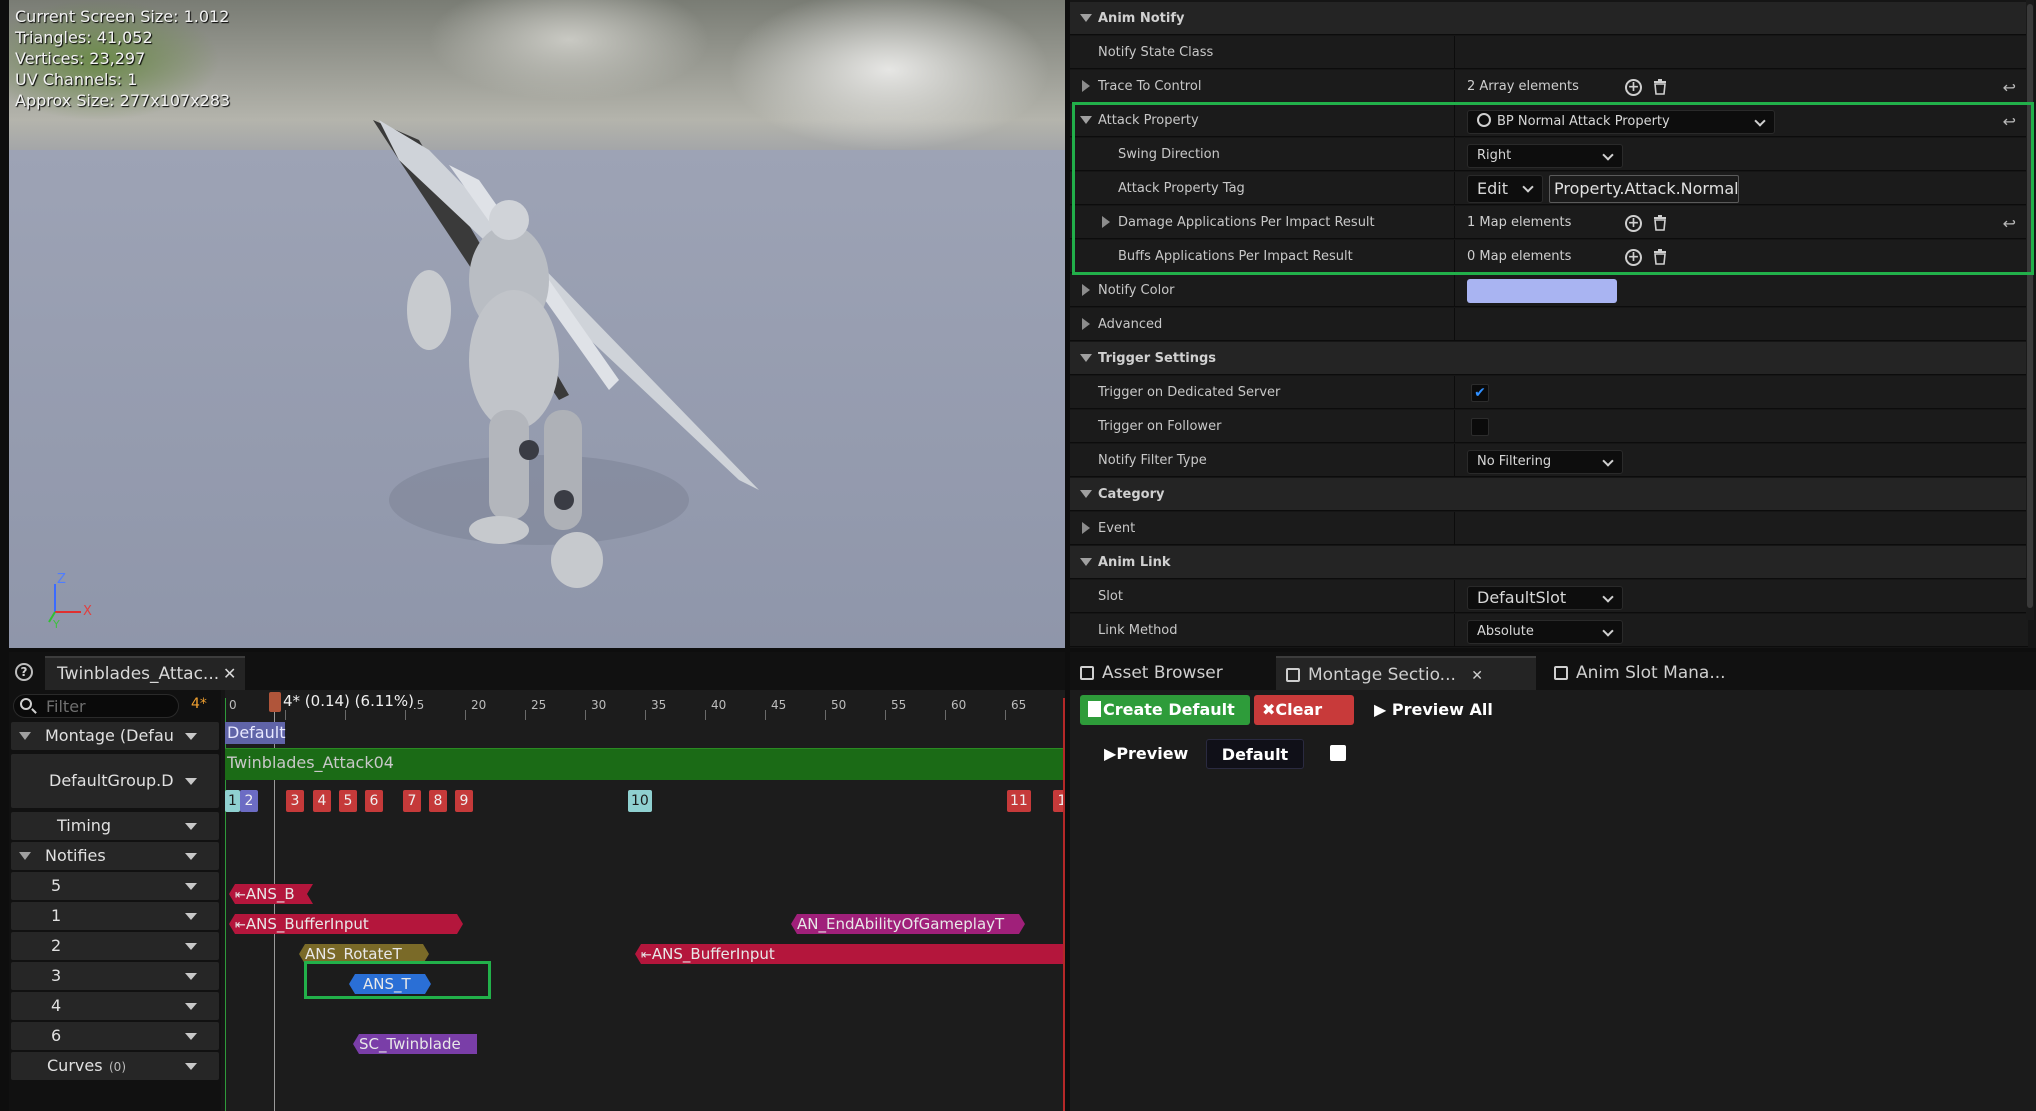 This screenshot has height=1111, width=2036. Describe the element at coordinates (1165, 710) in the screenshot. I see `create-default-button: Create Default` at that location.